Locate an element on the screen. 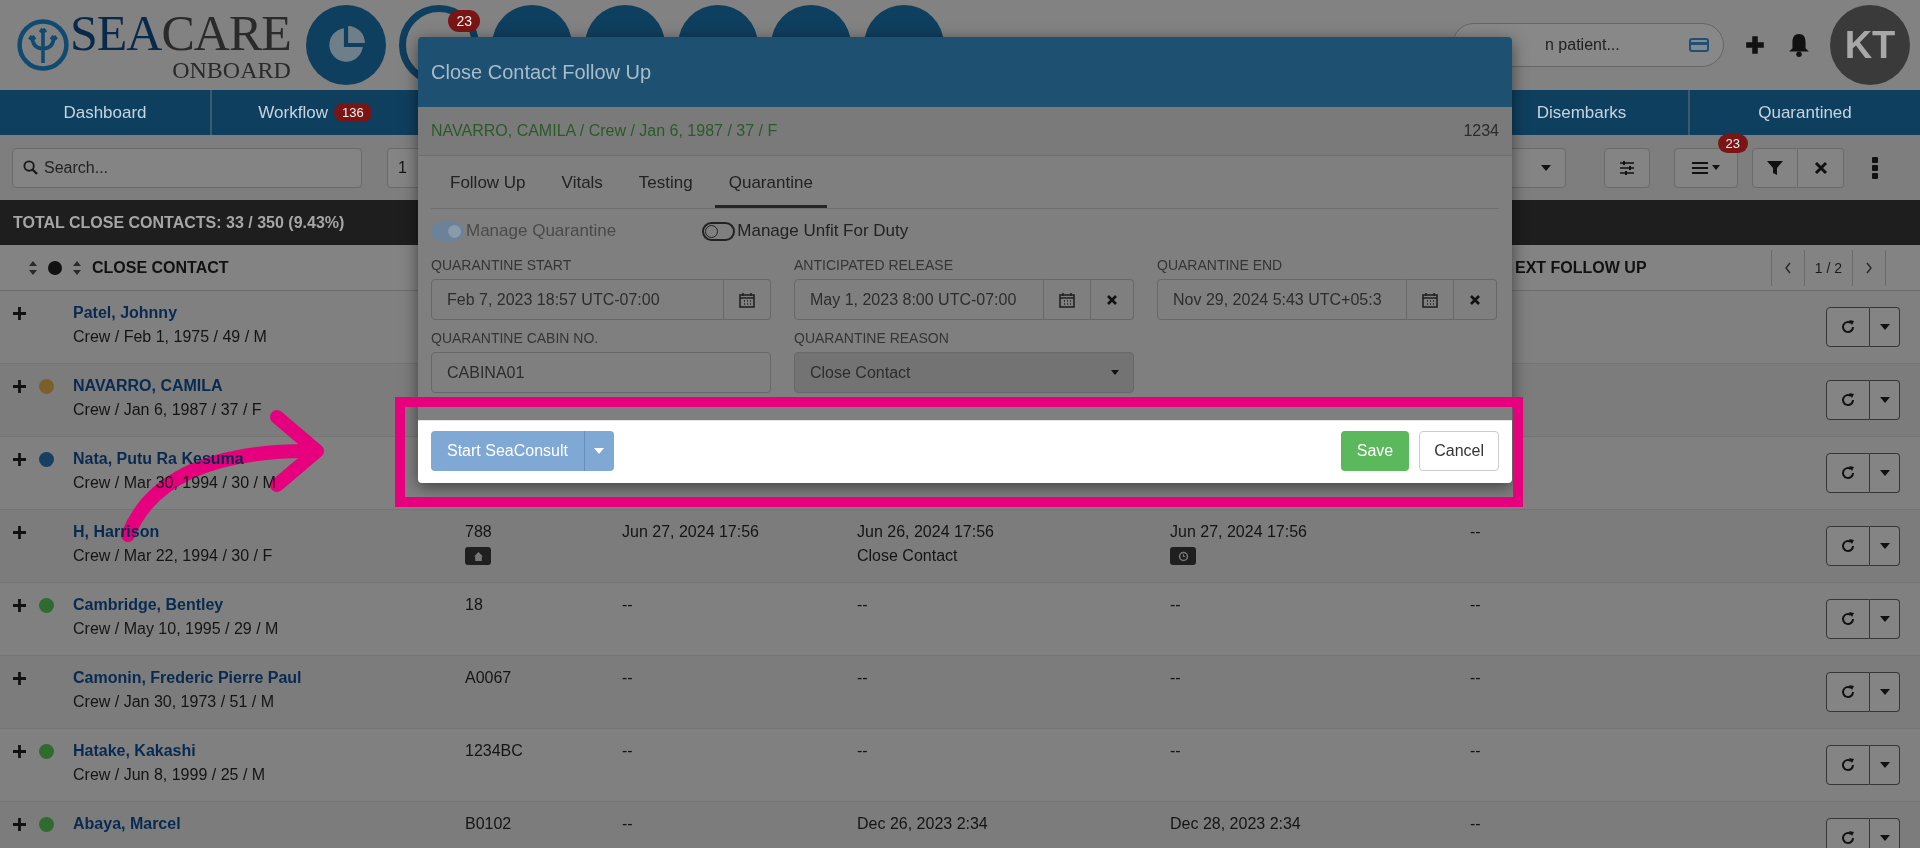 Image resolution: width=1920 pixels, height=848 pixels. tab: Follow Up is located at coordinates (488, 190).